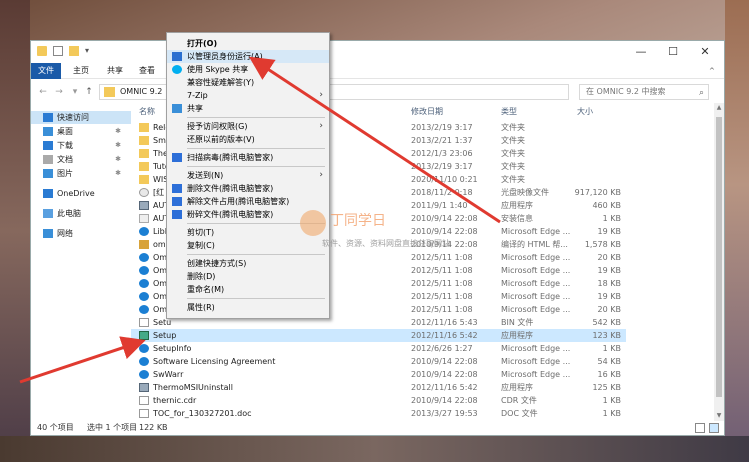 This screenshot has height=462, width=749. What do you see at coordinates (144, 387) in the screenshot?
I see `app-icon` at bounding box center [144, 387].